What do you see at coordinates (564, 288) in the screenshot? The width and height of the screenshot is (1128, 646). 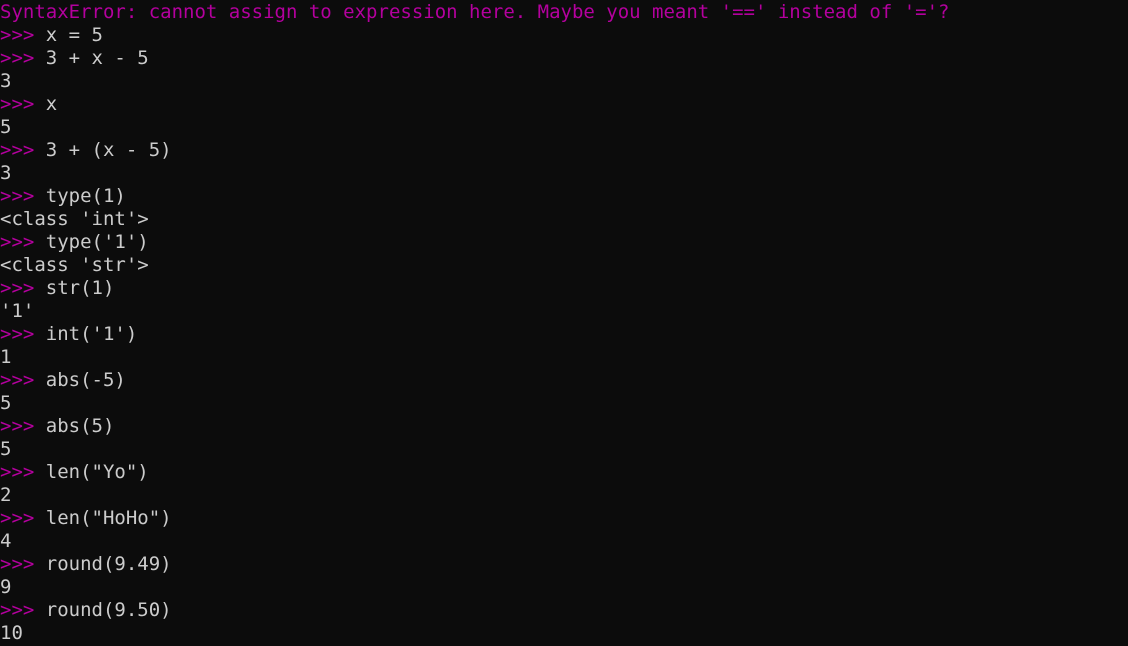 I see `input-line: >>> str(1)` at bounding box center [564, 288].